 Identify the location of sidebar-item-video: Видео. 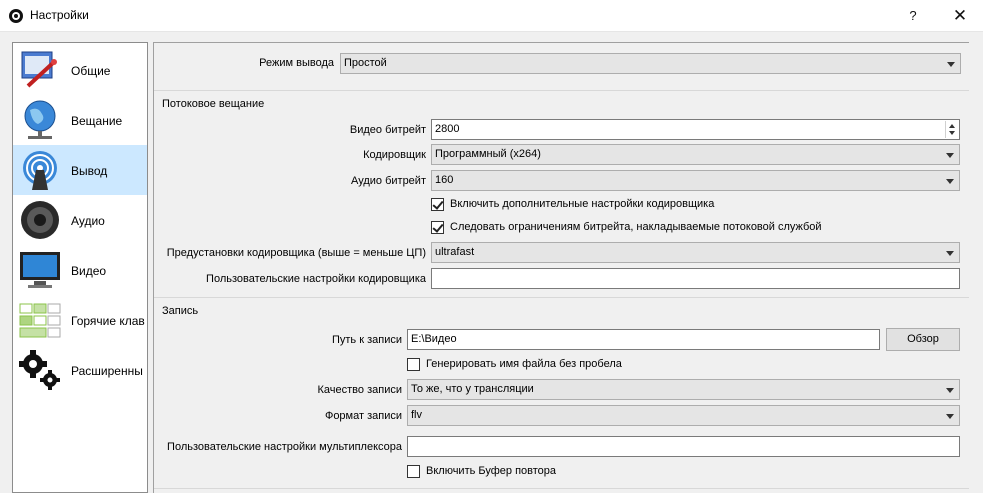
(80, 270).